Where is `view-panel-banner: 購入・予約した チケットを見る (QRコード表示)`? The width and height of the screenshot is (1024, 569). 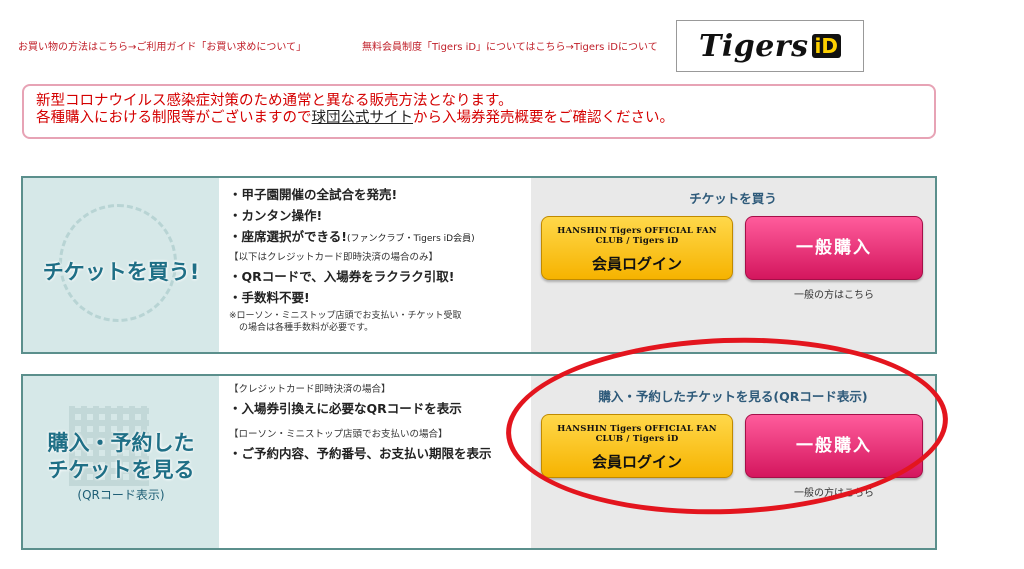
view-panel-banner: 購入・予約した チケットを見る (QRコード表示) is located at coordinates (121, 462).